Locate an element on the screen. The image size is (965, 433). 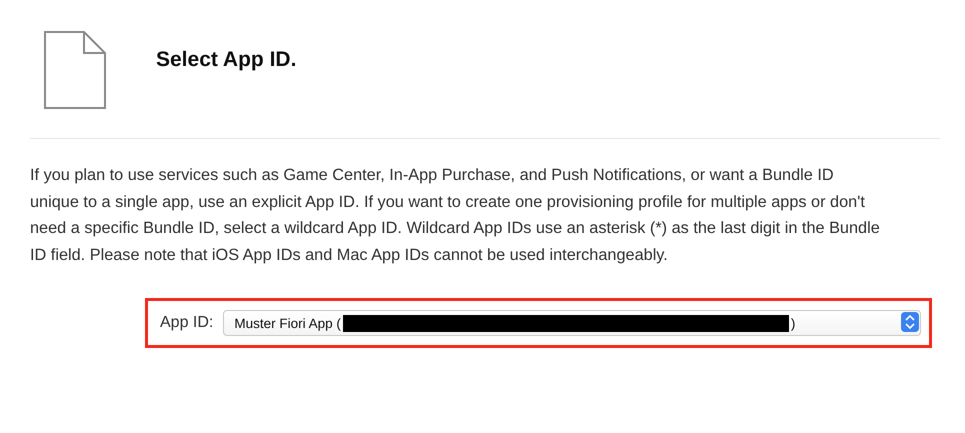
field-label: App ID: is located at coordinates (187, 323).